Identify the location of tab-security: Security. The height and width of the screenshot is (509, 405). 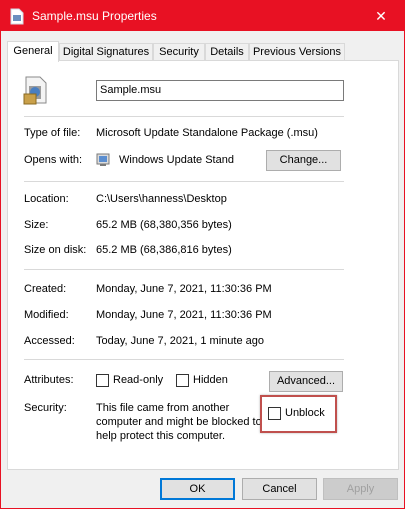
(179, 51).